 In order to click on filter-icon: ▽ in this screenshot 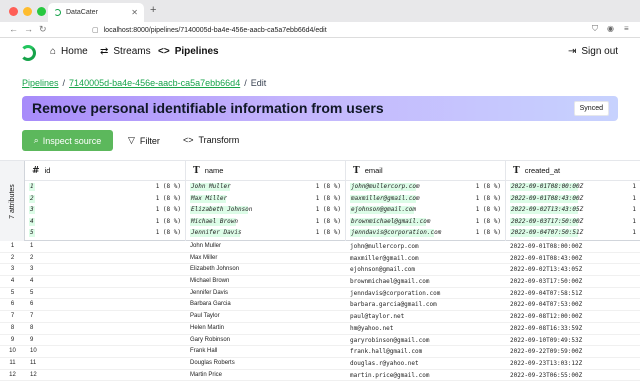, I will do `click(131, 140)`.